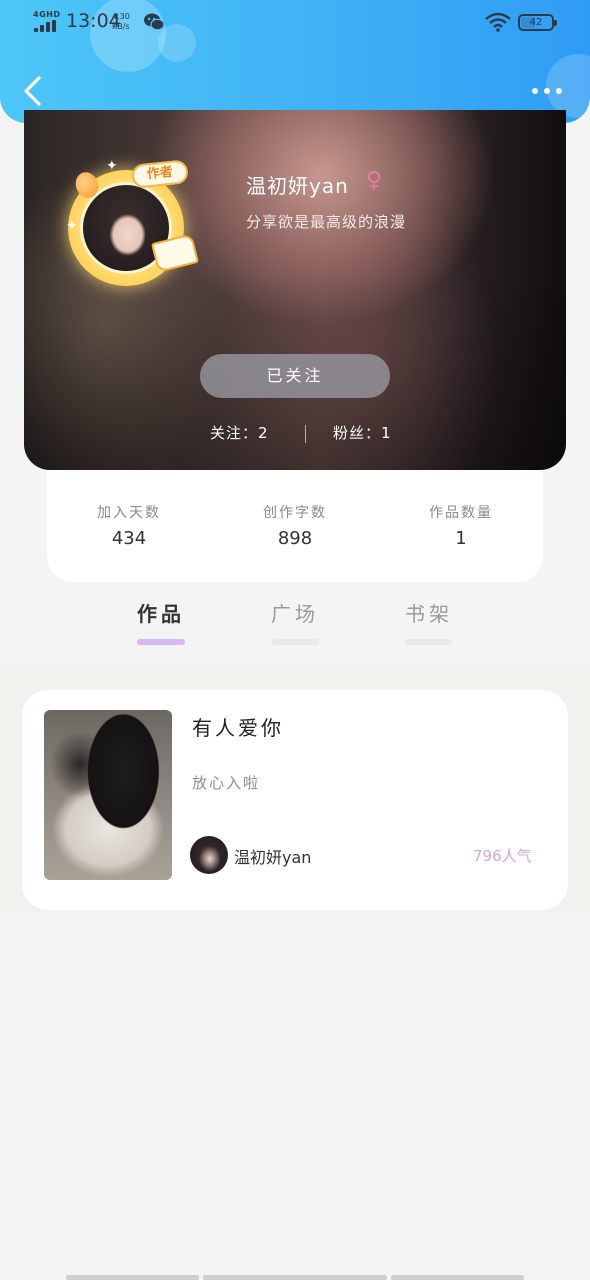 This screenshot has width=590, height=1280. Describe the element at coordinates (498, 22) in the screenshot. I see `wifi-icon` at that location.